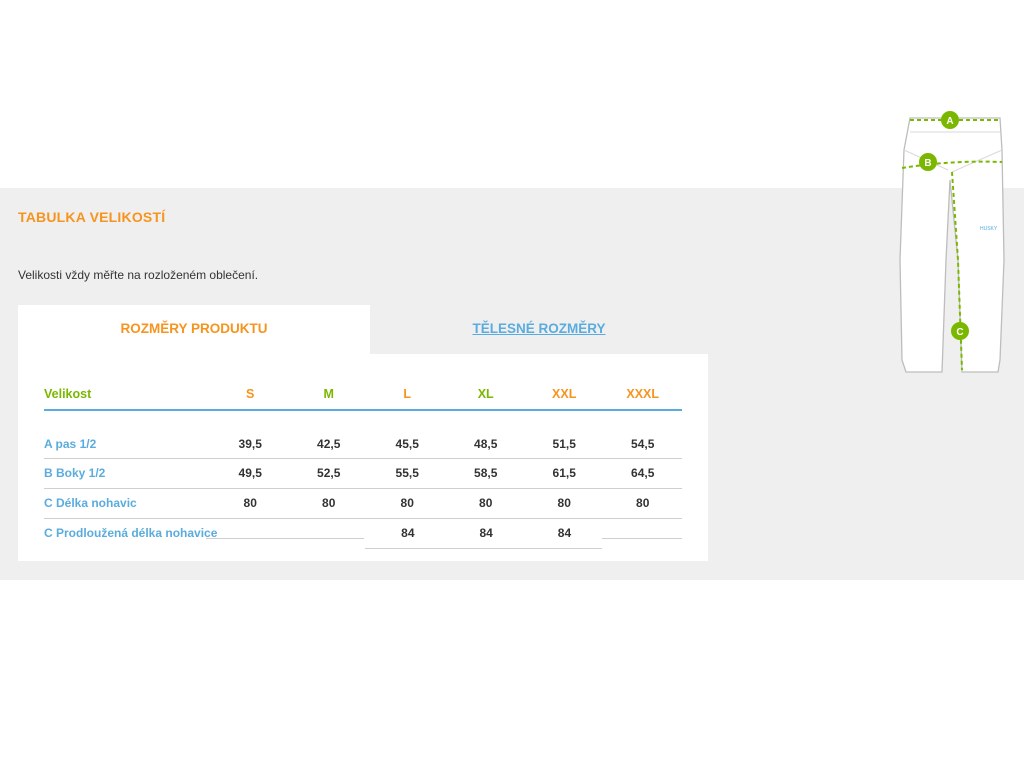 The image size is (1024, 768). What do you see at coordinates (643, 394) in the screenshot?
I see `header-size-xxxl: XXXL` at bounding box center [643, 394].